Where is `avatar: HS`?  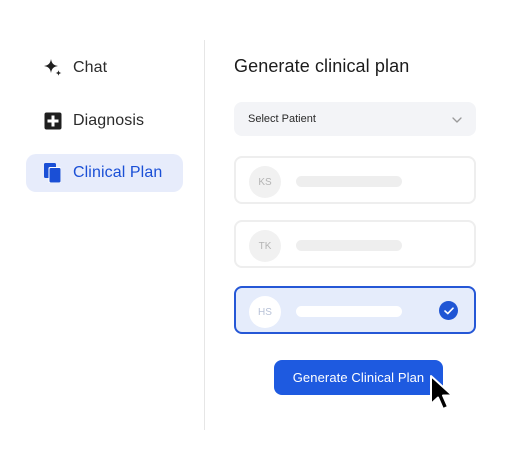
avatar: HS is located at coordinates (265, 312).